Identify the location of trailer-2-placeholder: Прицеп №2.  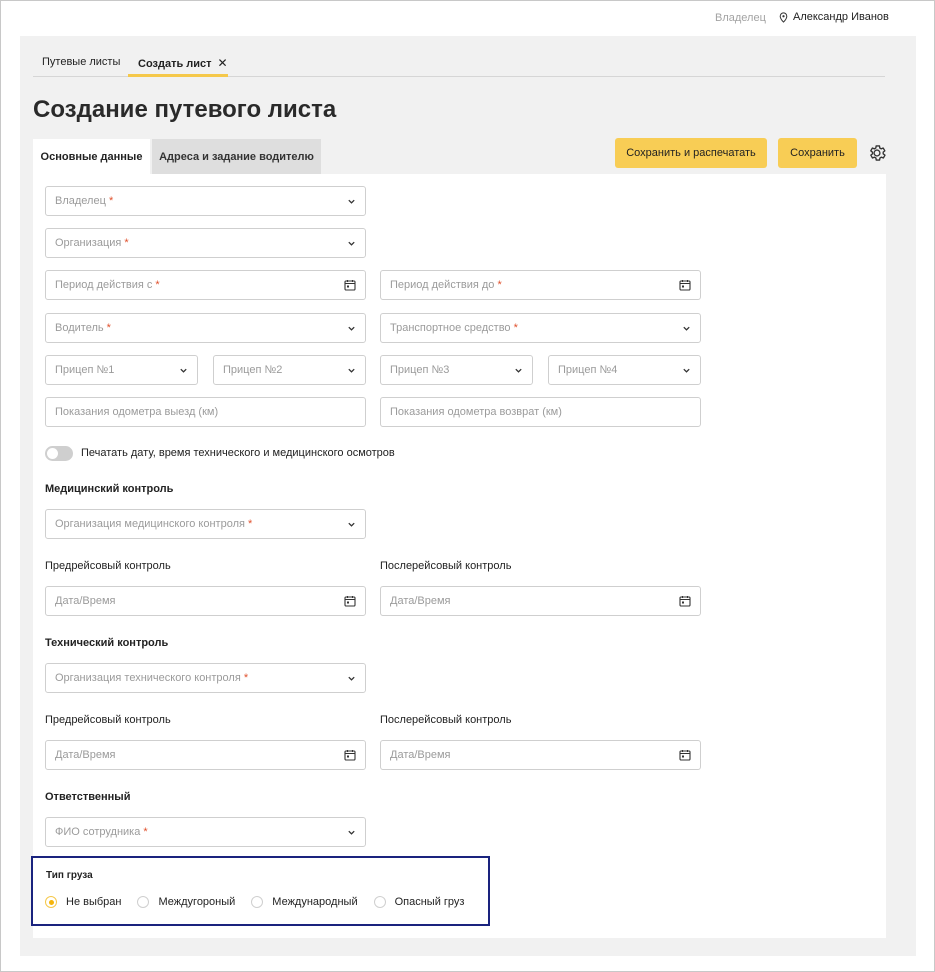
(253, 370).